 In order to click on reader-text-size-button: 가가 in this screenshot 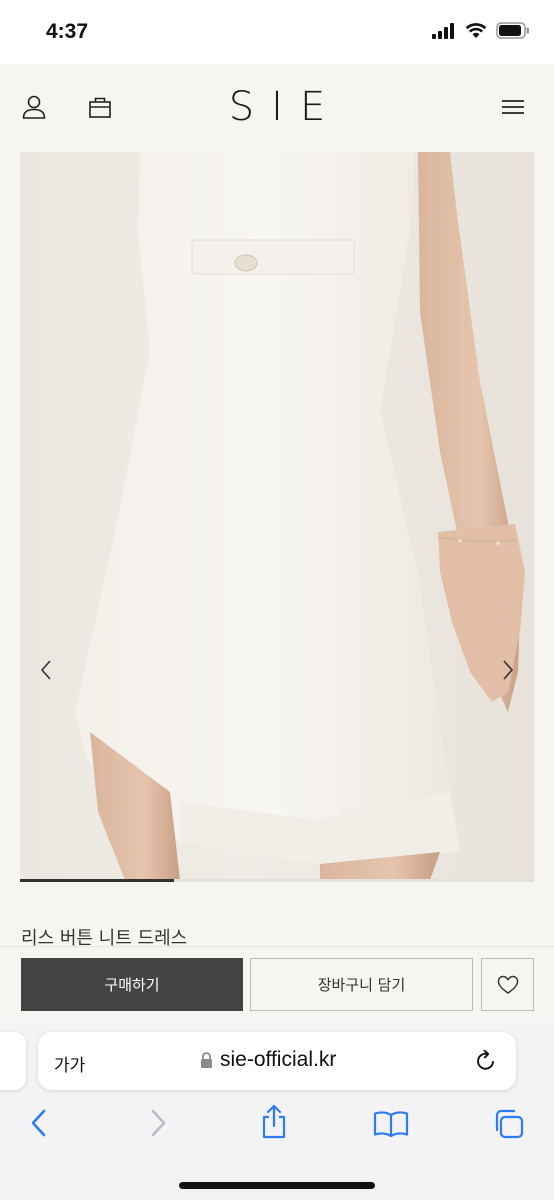, I will do `click(69, 1063)`.